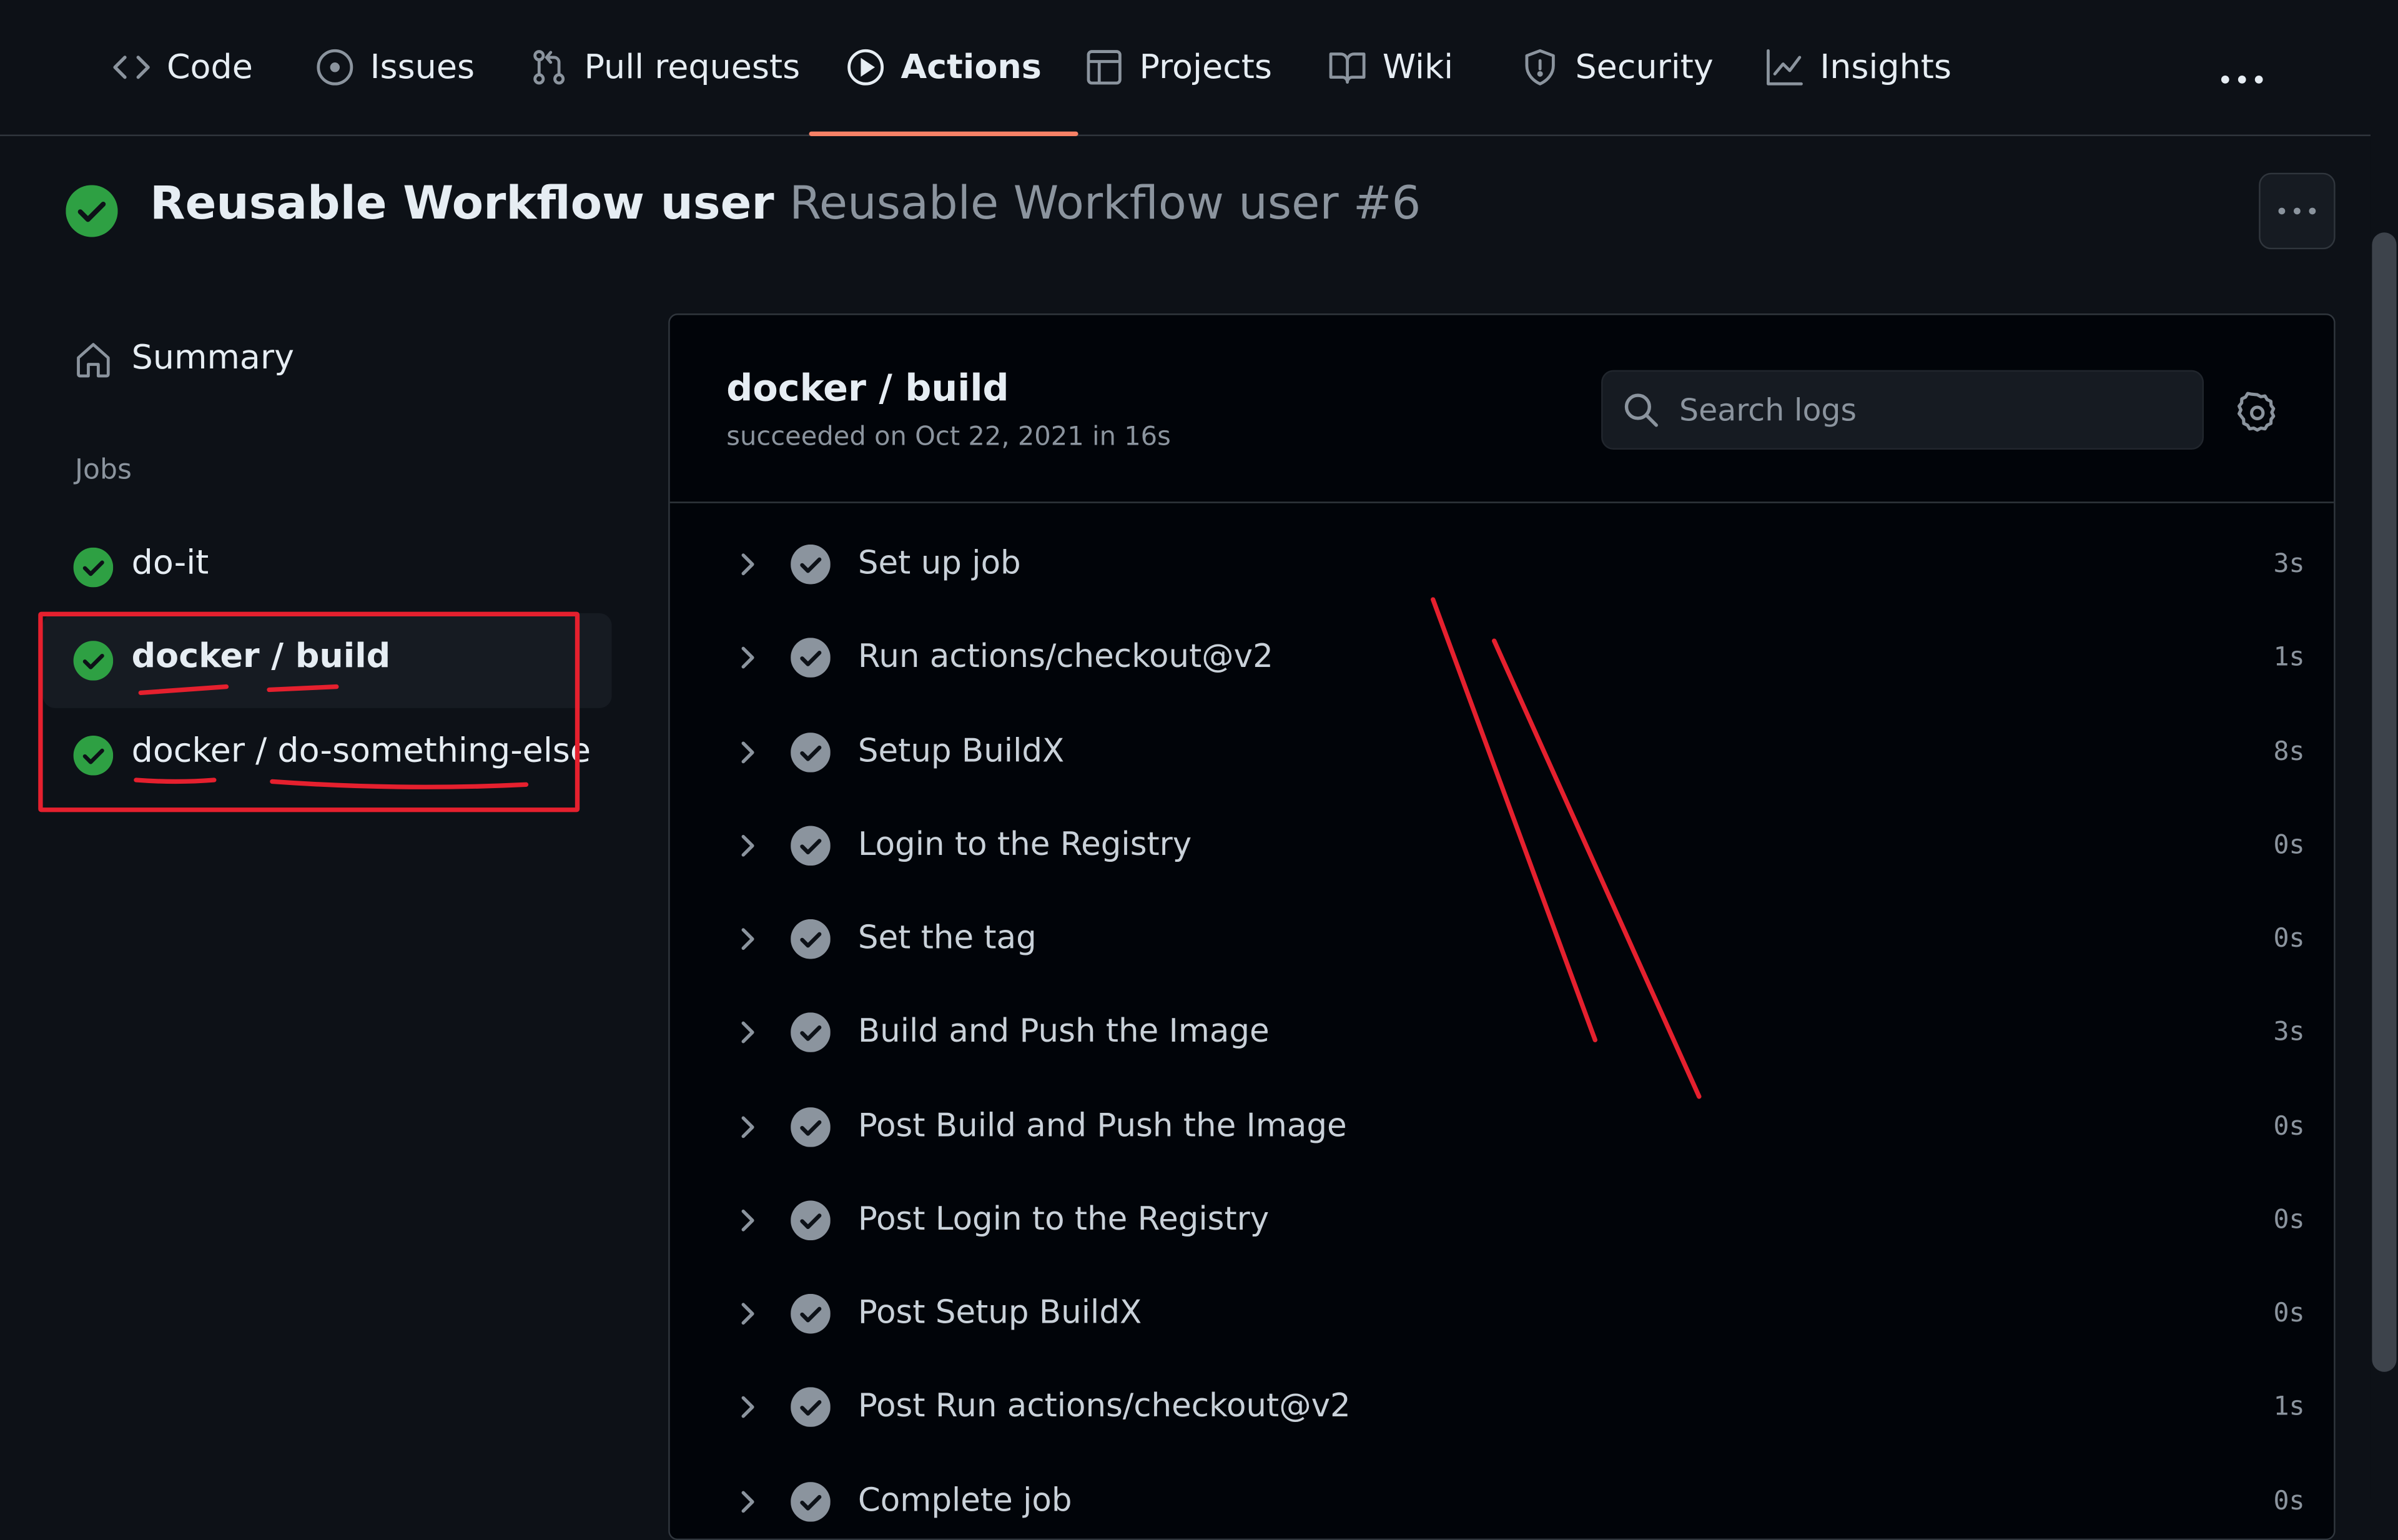  What do you see at coordinates (1105, 204) in the screenshot?
I see `run-name: Reusable Workflow user #6` at bounding box center [1105, 204].